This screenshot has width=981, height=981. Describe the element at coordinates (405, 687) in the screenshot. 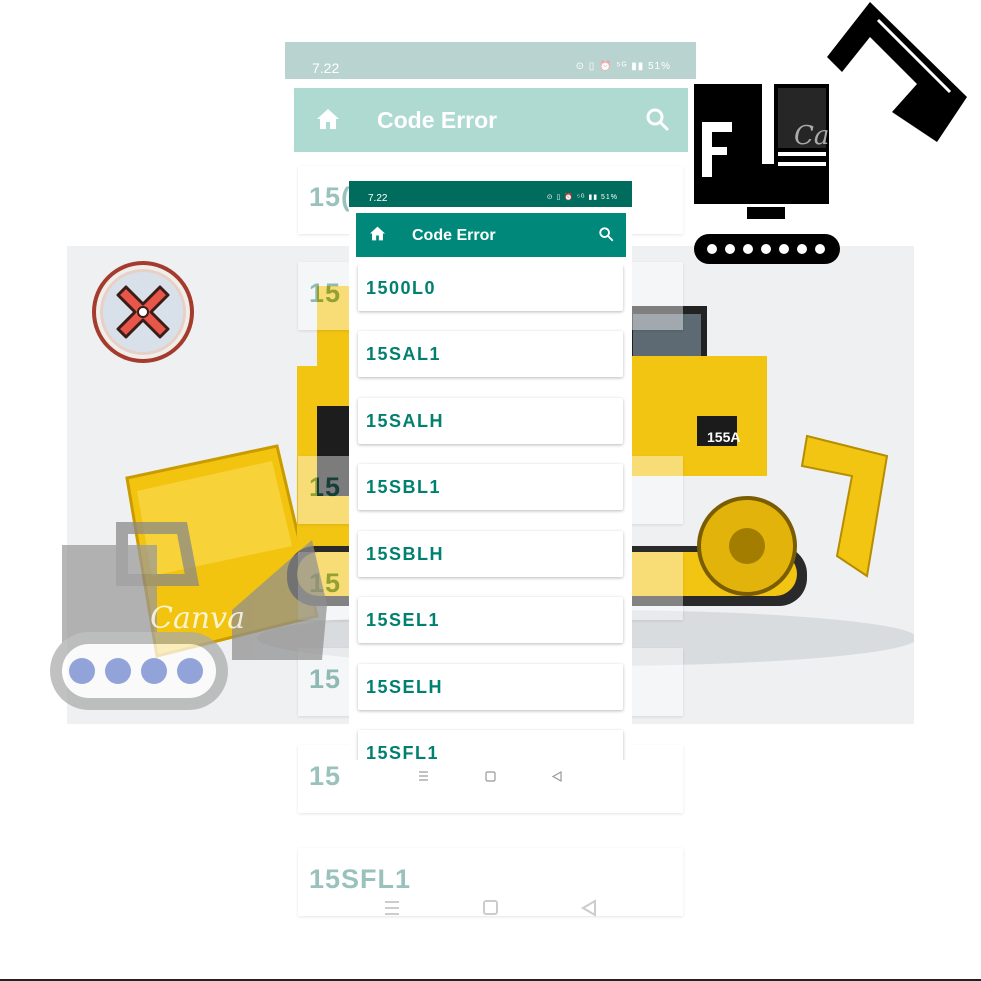

I see `error-code: 15SELH` at that location.